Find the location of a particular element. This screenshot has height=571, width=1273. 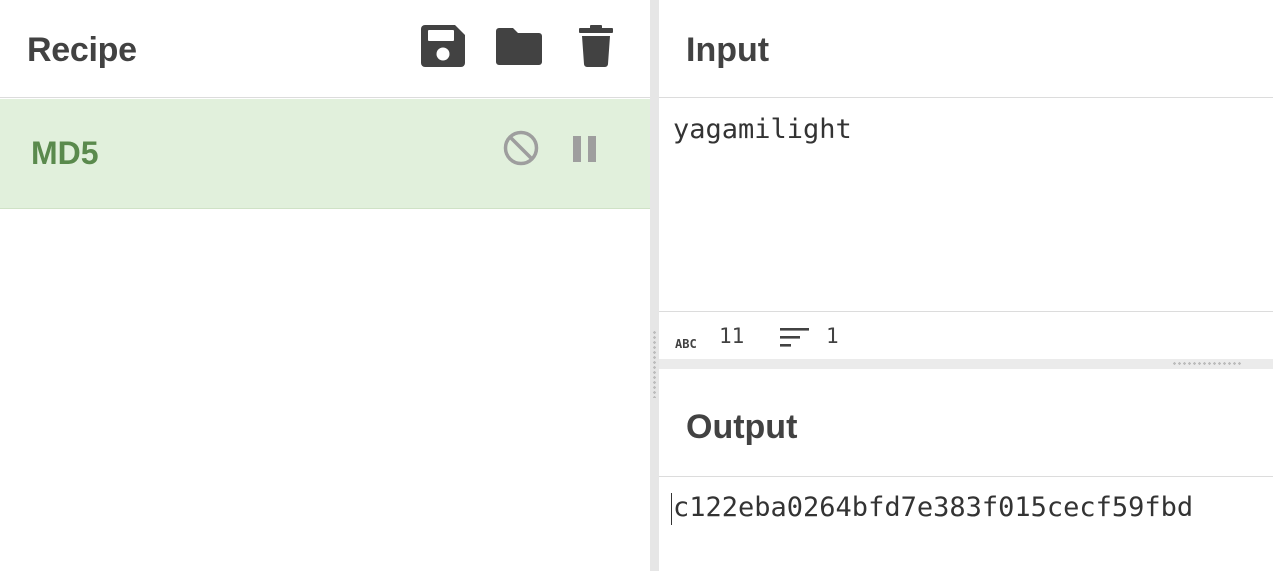

recipe-header: Recipe is located at coordinates (325, 49).